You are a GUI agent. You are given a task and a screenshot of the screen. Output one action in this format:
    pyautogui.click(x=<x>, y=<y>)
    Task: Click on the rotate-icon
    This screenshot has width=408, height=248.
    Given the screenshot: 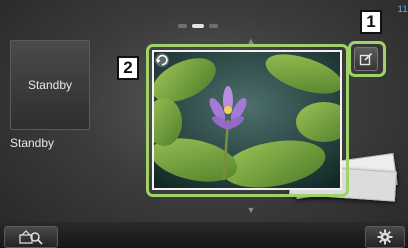 What is the action you would take?
    pyautogui.click(x=162, y=60)
    